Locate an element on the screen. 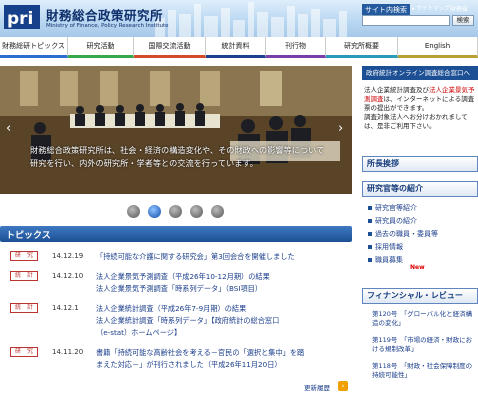  nav-publications: 刊行物 is located at coordinates (296, 47).